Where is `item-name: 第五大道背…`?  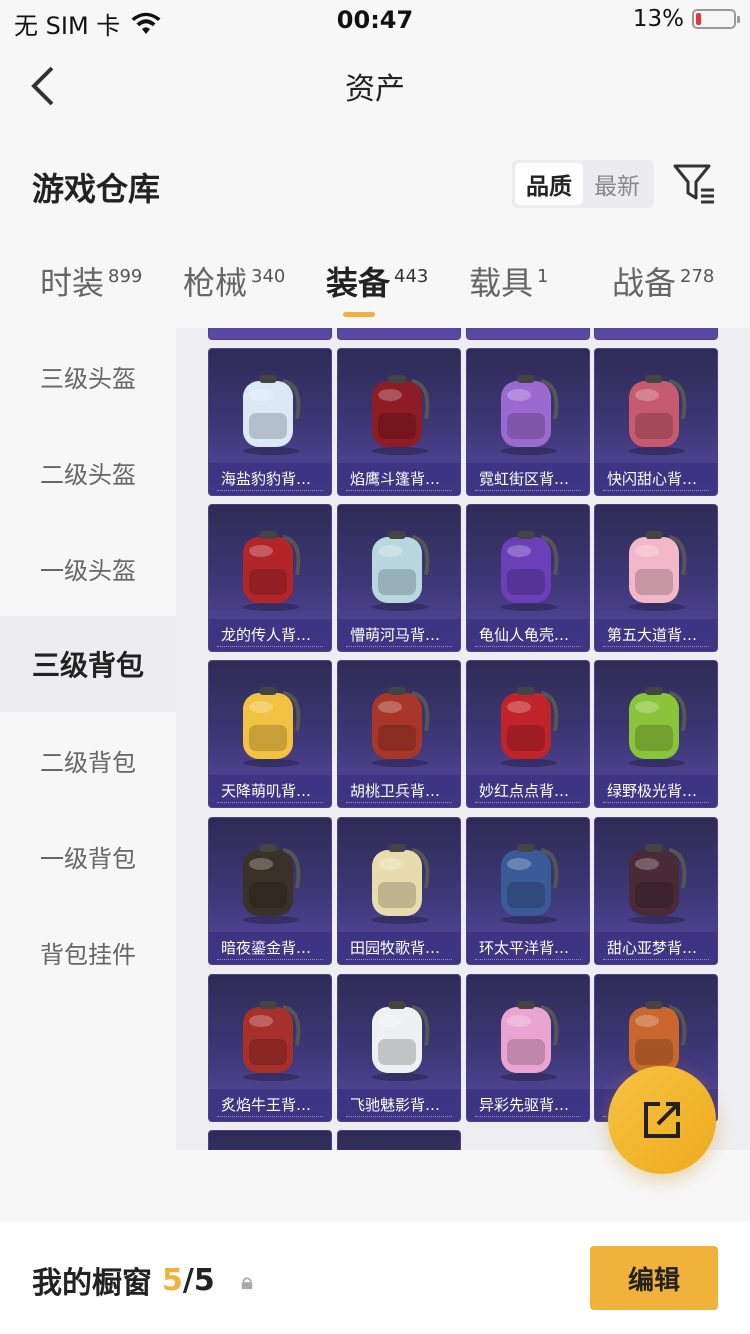 item-name: 第五大道背… is located at coordinates (656, 635).